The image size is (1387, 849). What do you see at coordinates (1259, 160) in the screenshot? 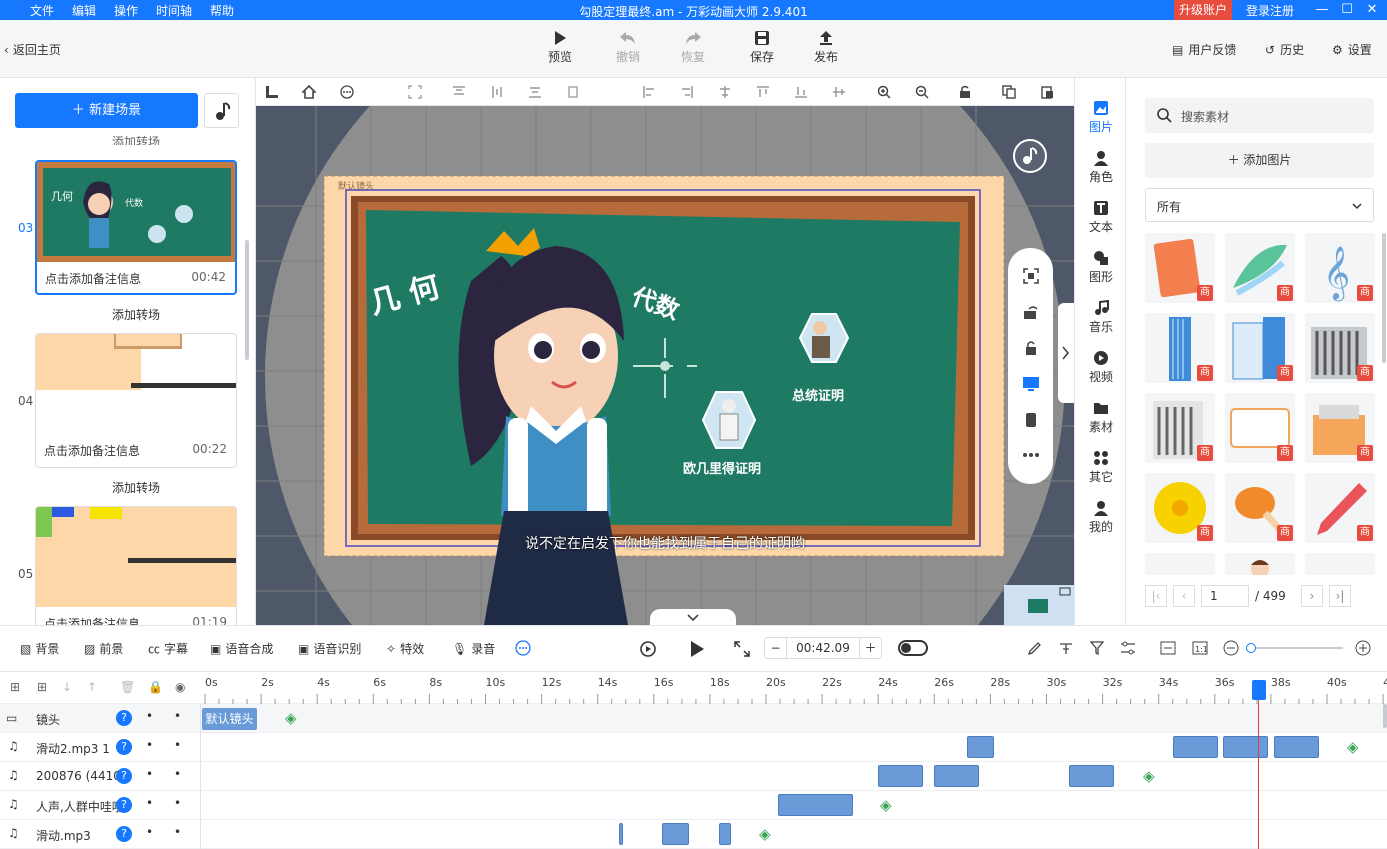
I see `add-image-button: ＋ 添加图片` at bounding box center [1259, 160].